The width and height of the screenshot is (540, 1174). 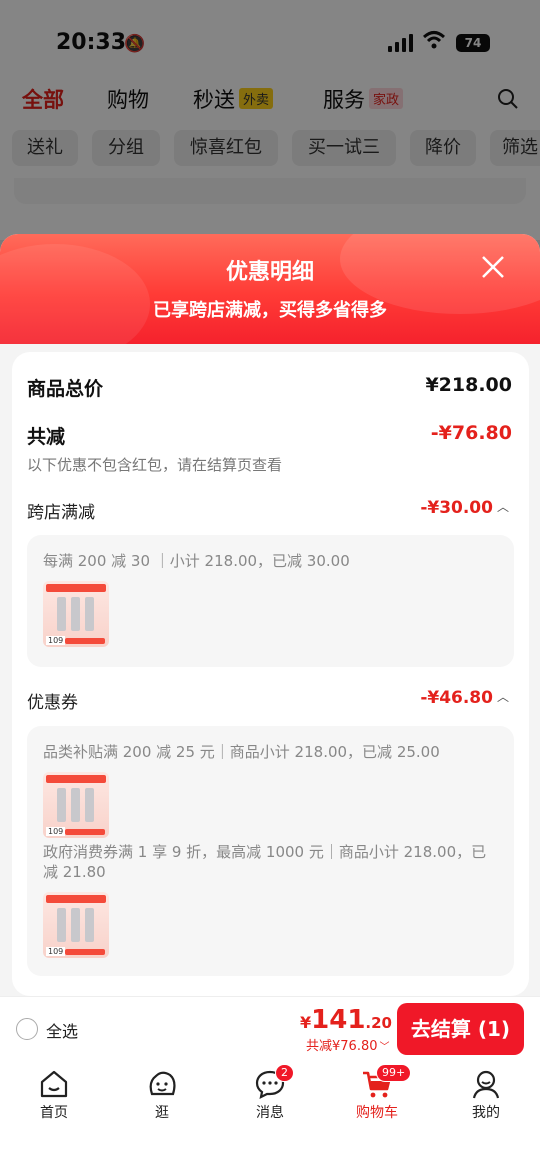 I want to click on price-decimal: .20, so click(x=378, y=1023).